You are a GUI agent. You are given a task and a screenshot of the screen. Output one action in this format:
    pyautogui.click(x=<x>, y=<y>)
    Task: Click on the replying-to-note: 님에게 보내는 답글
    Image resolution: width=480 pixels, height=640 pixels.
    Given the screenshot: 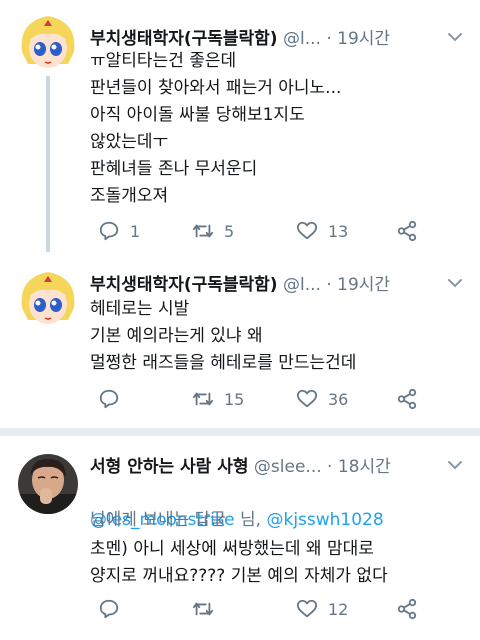 What is the action you would take?
    pyautogui.click(x=158, y=520)
    